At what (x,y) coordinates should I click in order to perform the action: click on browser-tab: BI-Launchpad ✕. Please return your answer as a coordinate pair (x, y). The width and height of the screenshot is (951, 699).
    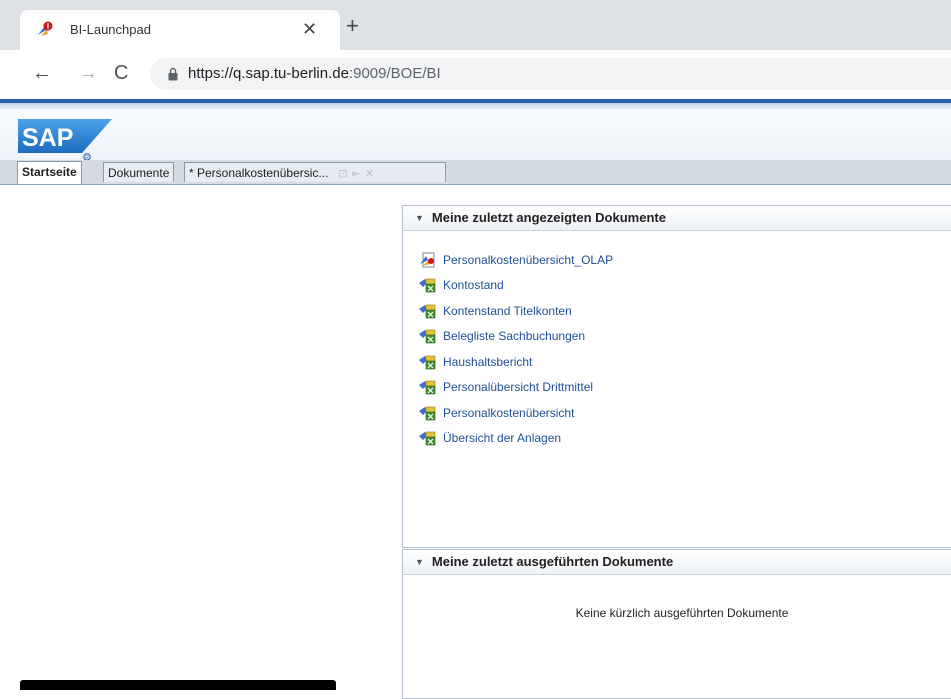
    Looking at the image, I should click on (180, 30).